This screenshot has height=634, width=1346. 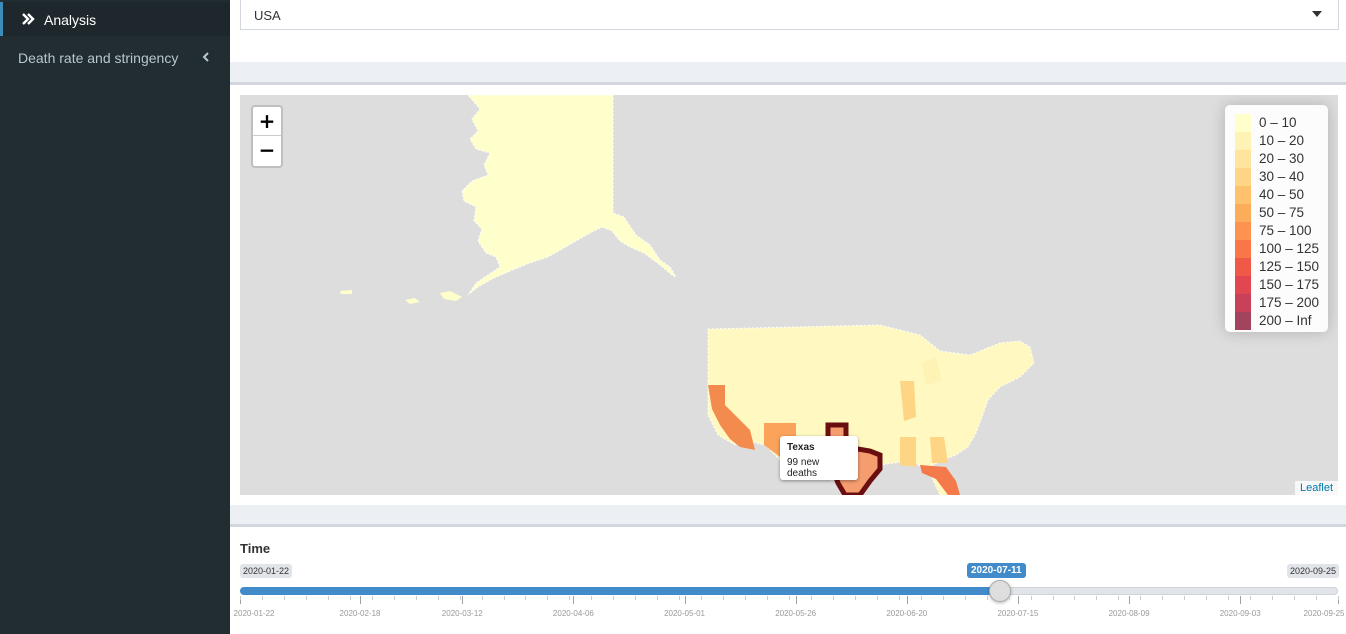 What do you see at coordinates (254, 613) in the screenshot?
I see `axis-tick-label: 2020-01-22` at bounding box center [254, 613].